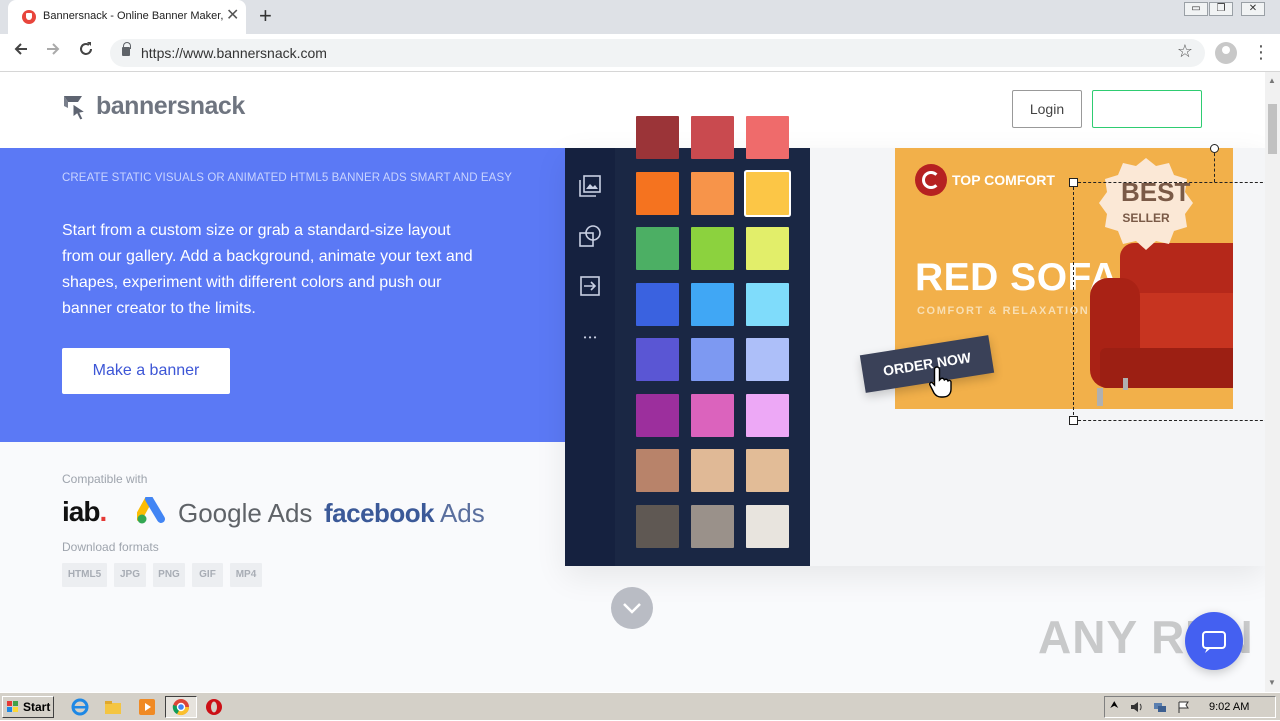 The width and height of the screenshot is (1280, 721). What do you see at coordinates (21, 52) in the screenshot?
I see `back-arrow-icon` at bounding box center [21, 52].